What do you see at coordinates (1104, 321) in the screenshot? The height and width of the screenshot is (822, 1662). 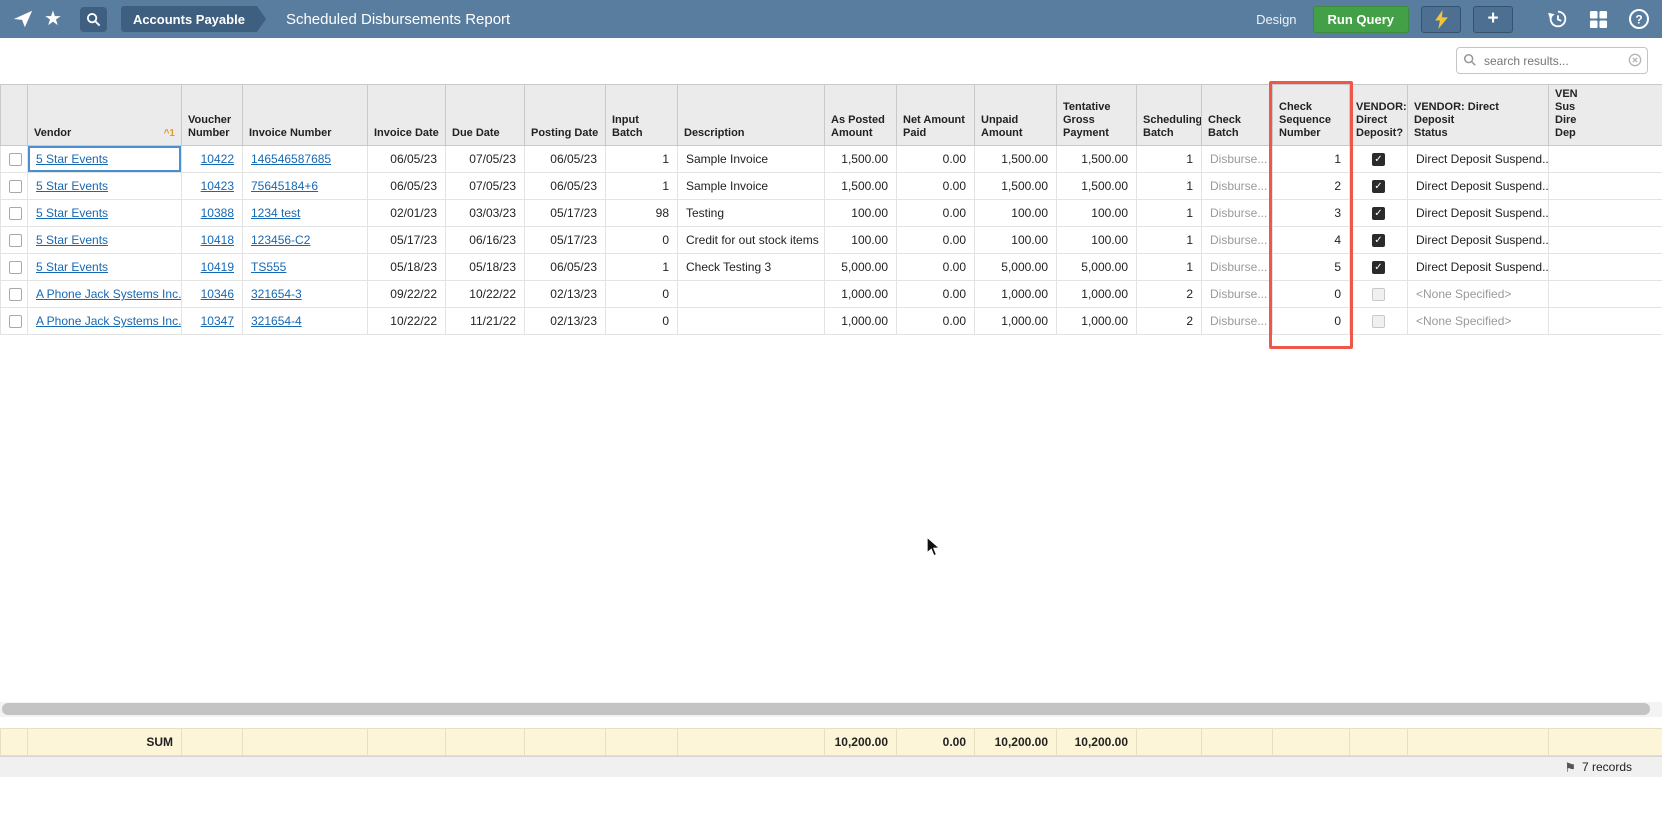 I see `cell-text: 1,000.00` at bounding box center [1104, 321].